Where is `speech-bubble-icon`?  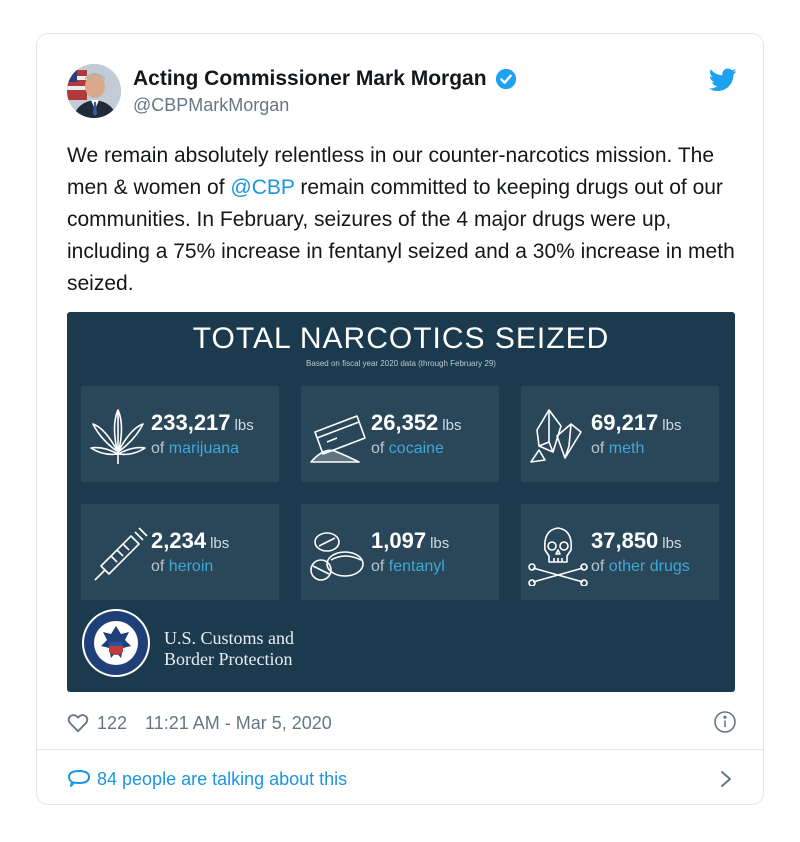 speech-bubble-icon is located at coordinates (79, 778).